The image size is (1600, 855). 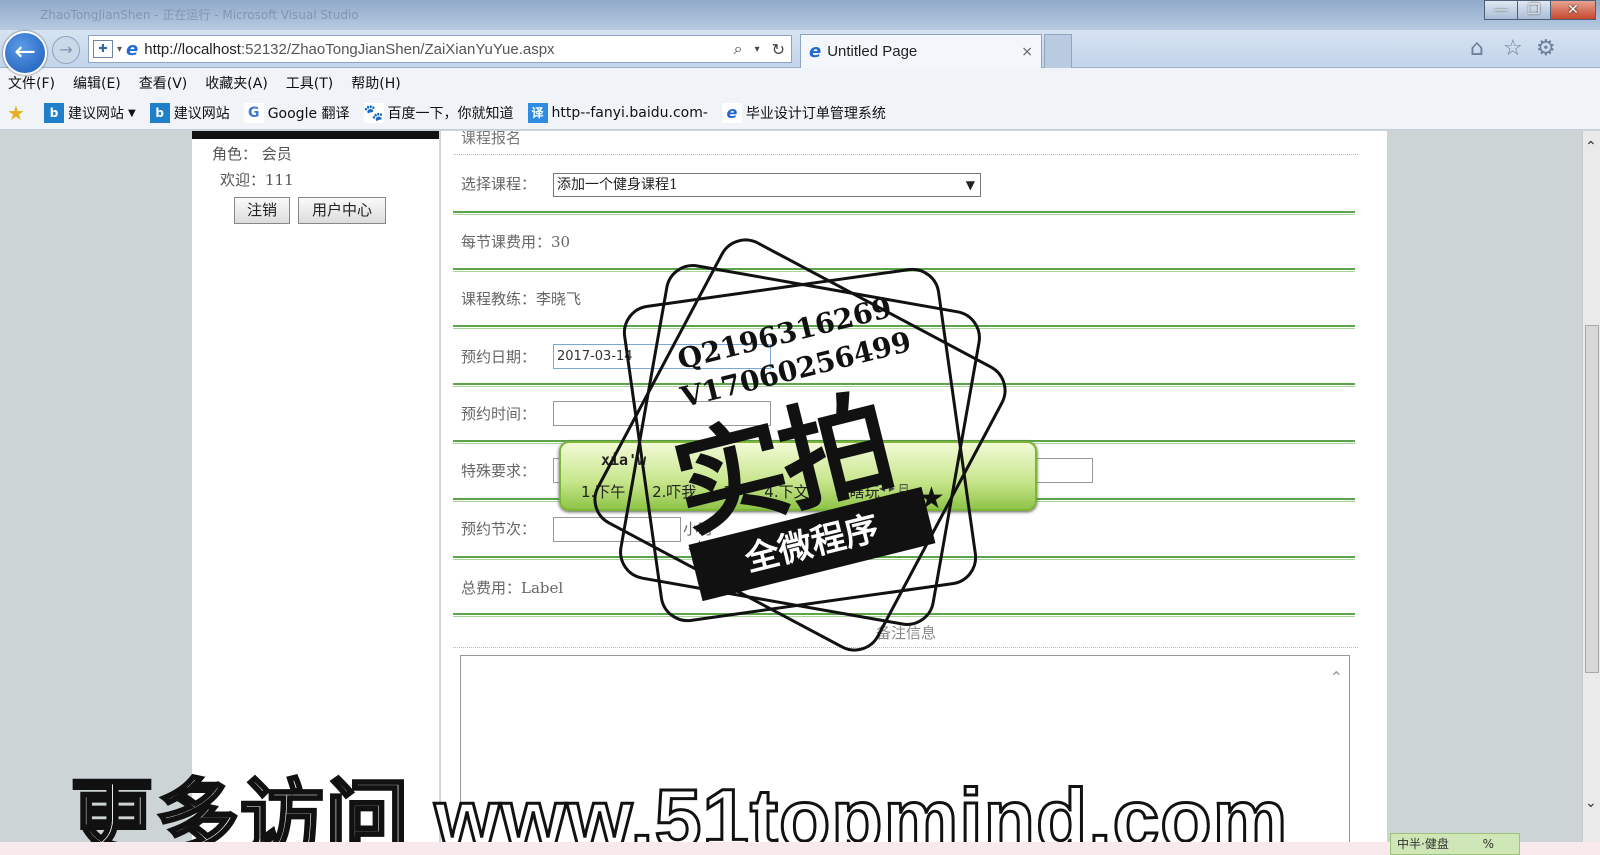 What do you see at coordinates (1488, 844) in the screenshot?
I see `zoom-level: %` at bounding box center [1488, 844].